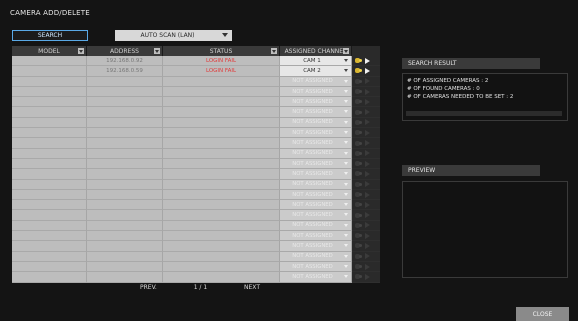 This screenshot has height=321, width=578. Describe the element at coordinates (312, 112) in the screenshot. I see `channel-select-value: NOT ASSIGNED` at that location.